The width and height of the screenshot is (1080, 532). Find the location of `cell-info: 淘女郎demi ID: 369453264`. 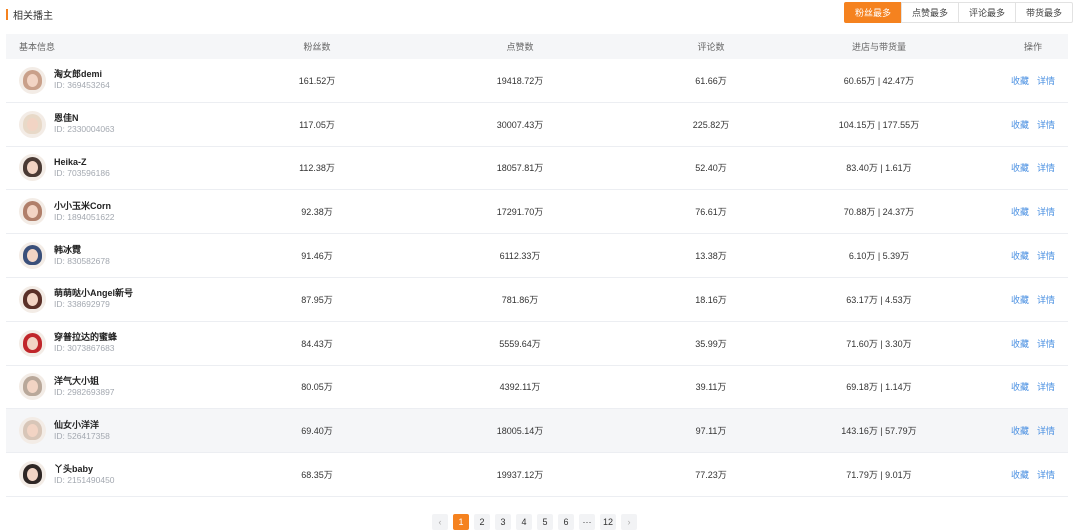

cell-info: 淘女郎demi ID: 369453264 is located at coordinates (131, 80).